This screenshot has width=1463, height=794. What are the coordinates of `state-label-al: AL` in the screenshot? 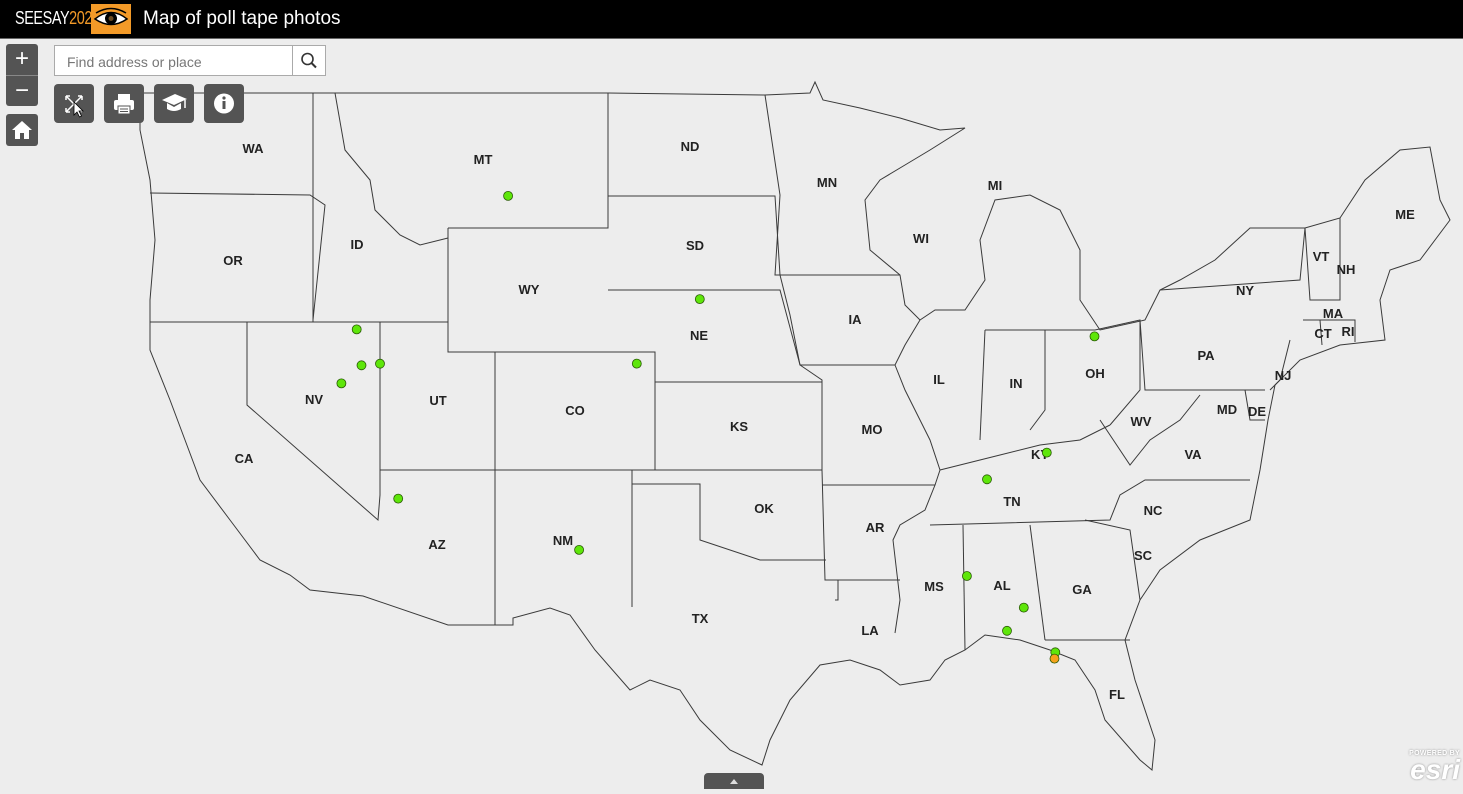 It's located at (1001, 585).